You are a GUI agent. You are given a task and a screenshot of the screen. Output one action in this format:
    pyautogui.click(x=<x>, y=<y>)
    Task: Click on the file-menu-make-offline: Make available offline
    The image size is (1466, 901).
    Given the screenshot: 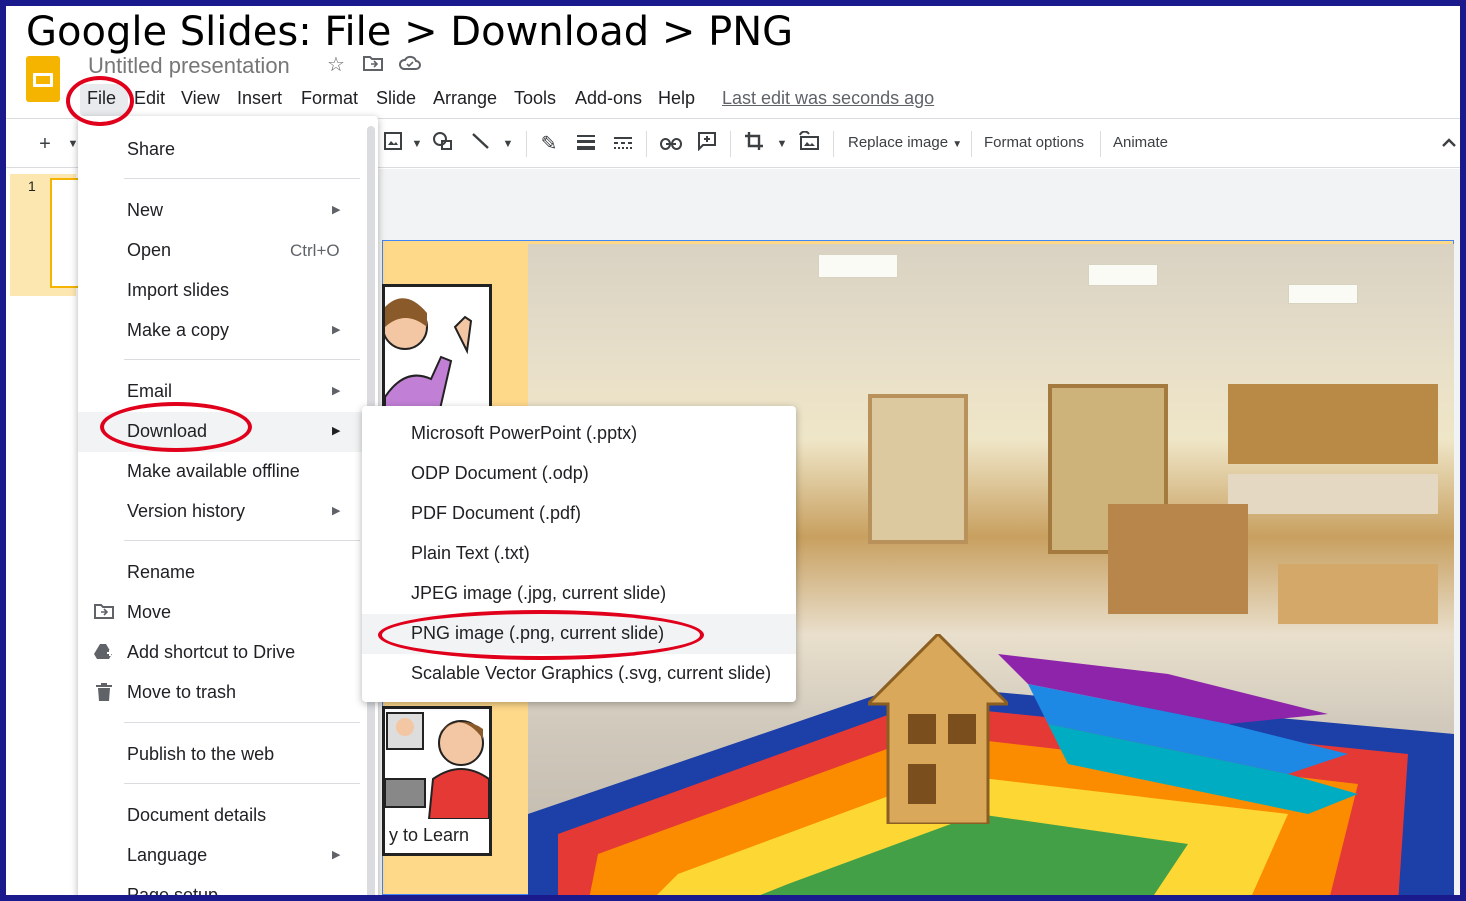 What is the action you would take?
    pyautogui.click(x=223, y=472)
    